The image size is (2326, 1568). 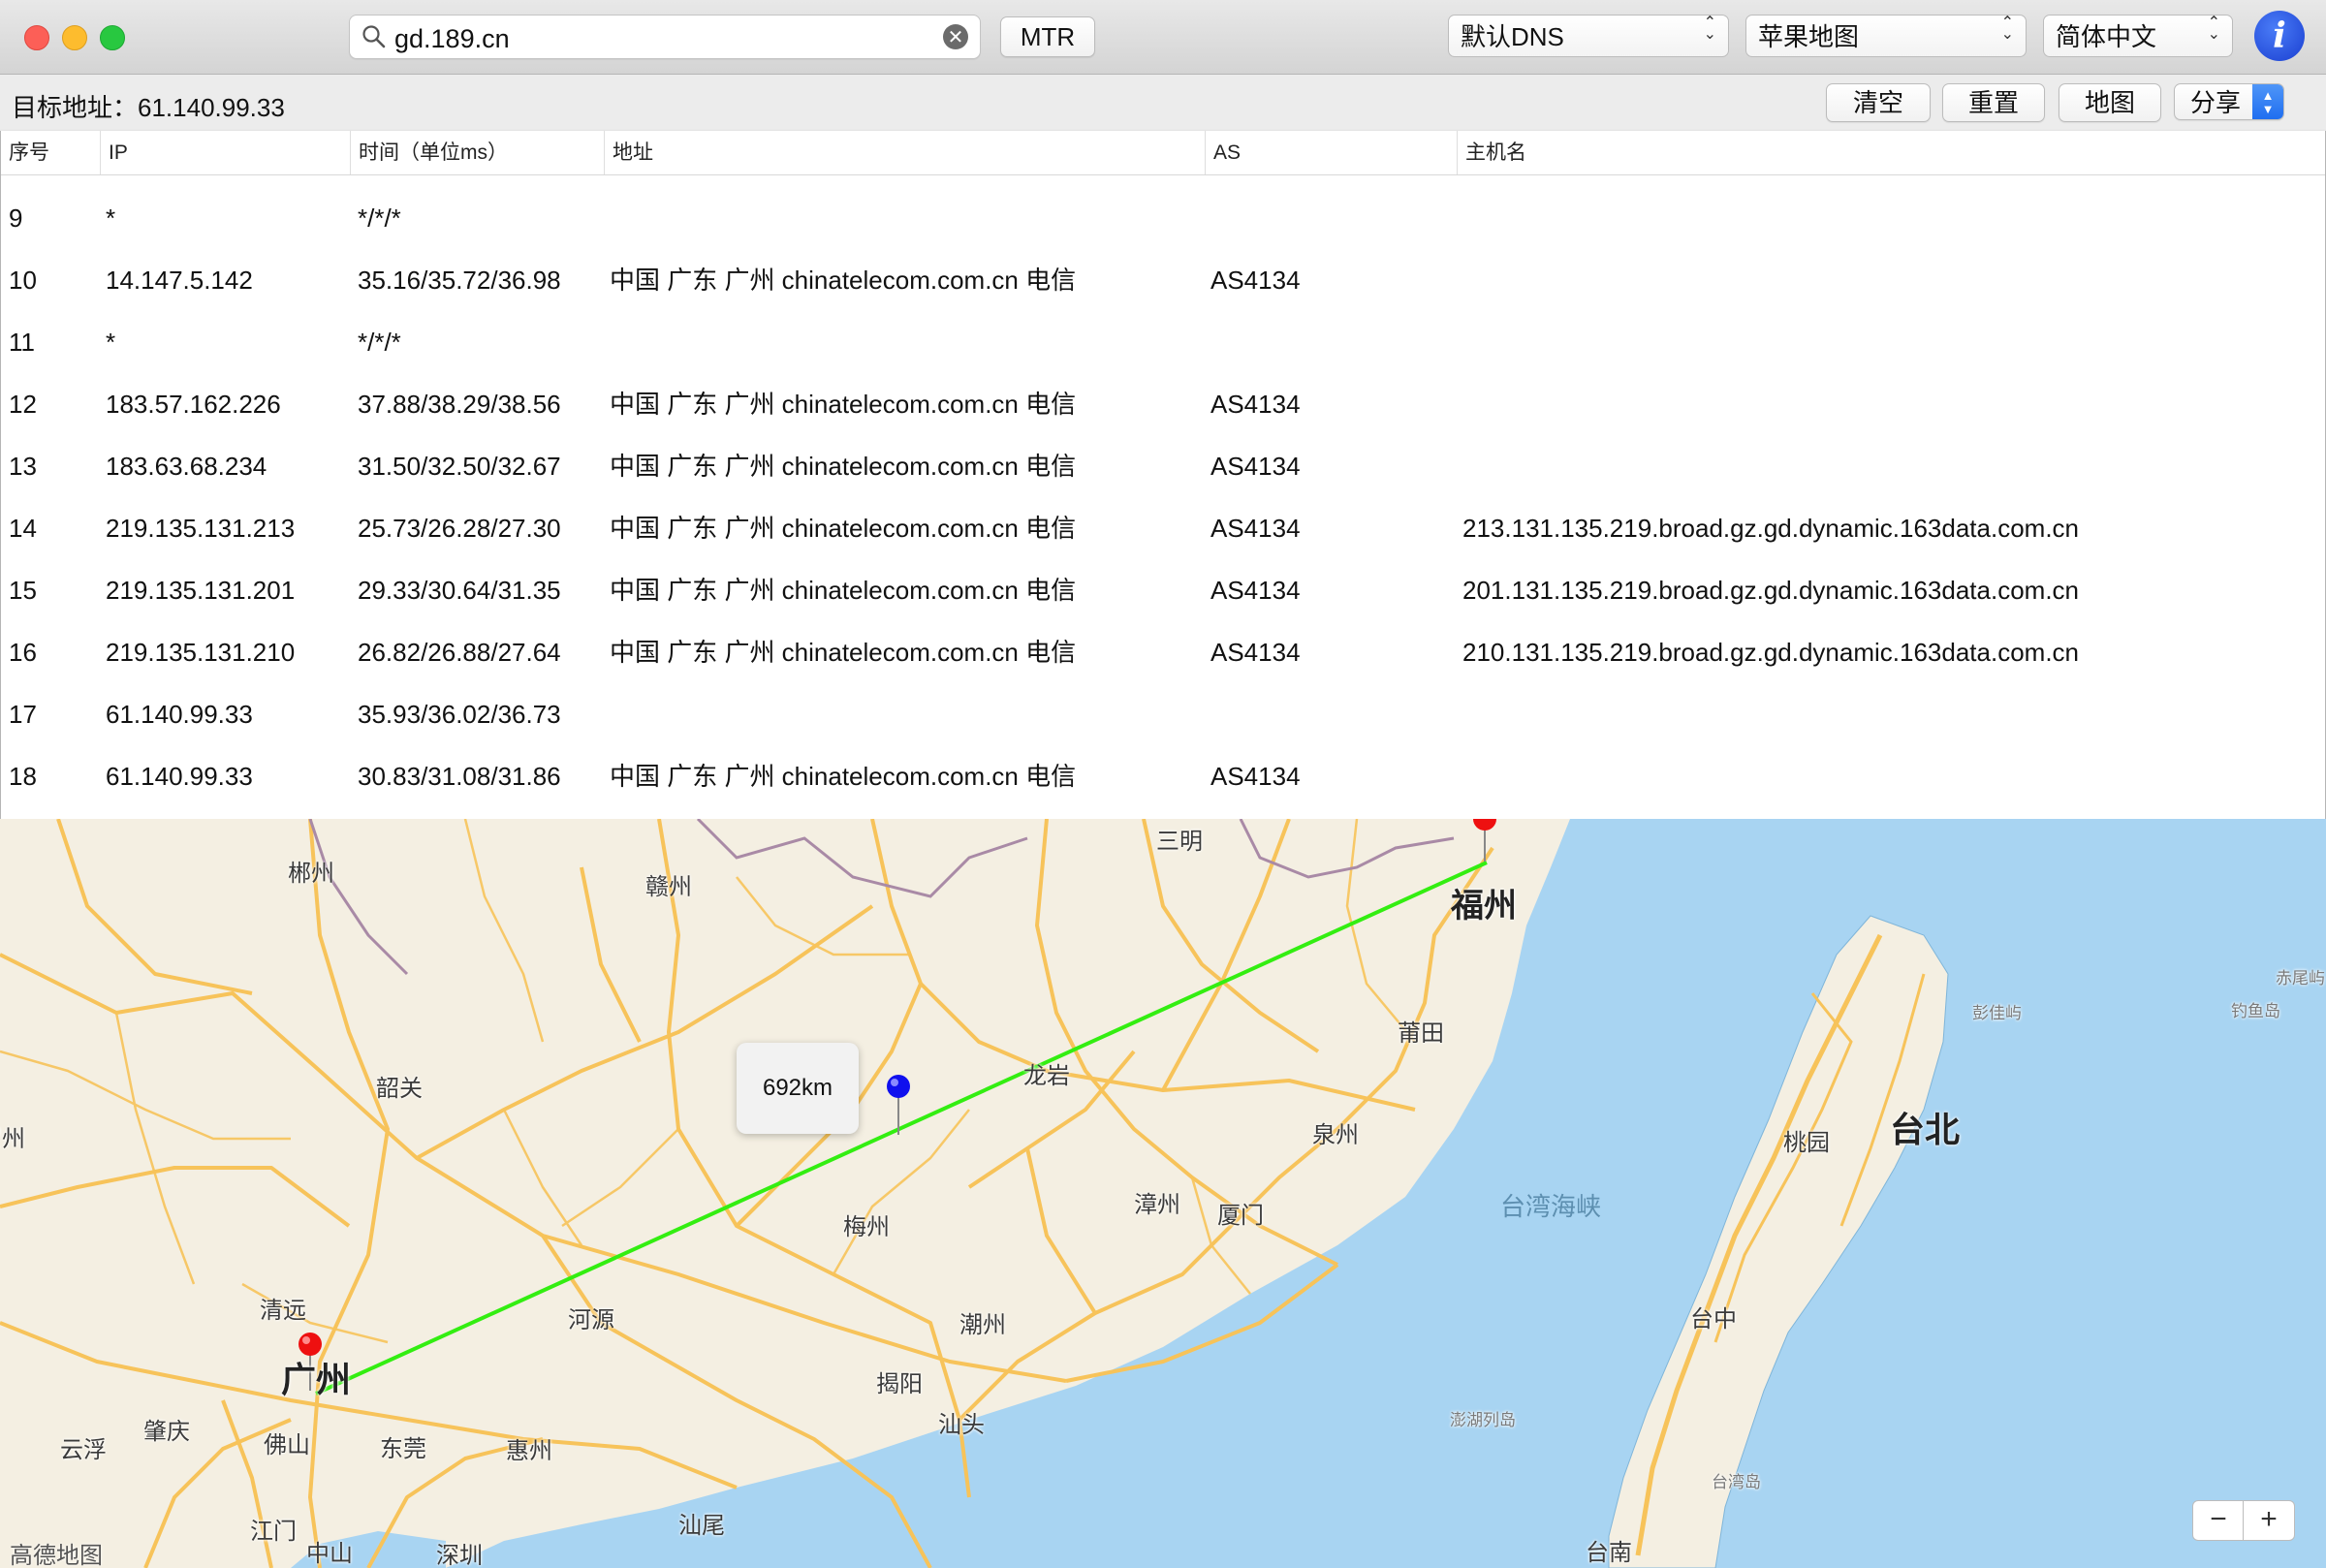 I want to click on info-icon: i, so click(x=2279, y=36).